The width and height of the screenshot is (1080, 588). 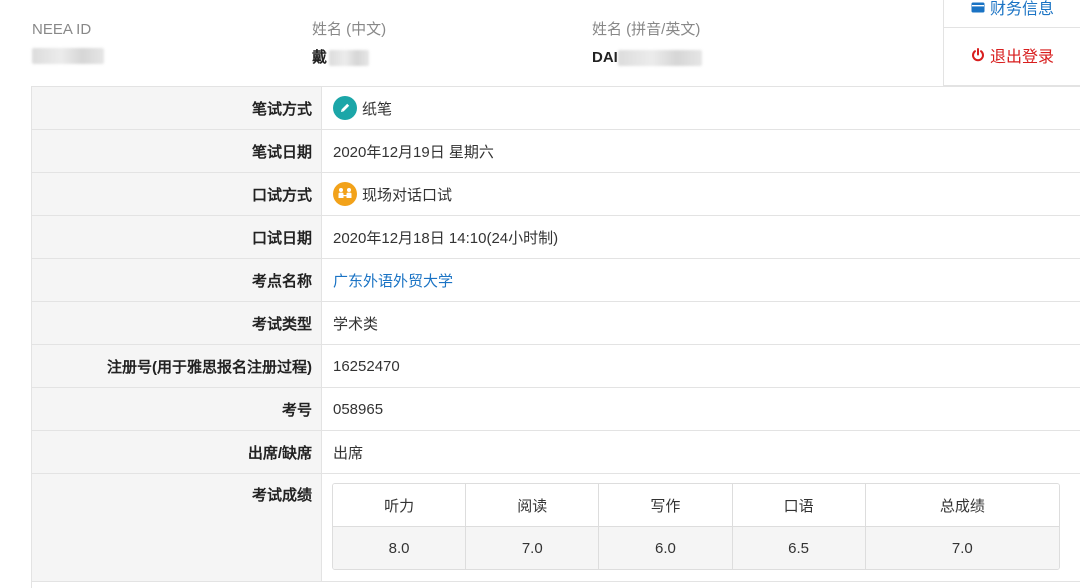 What do you see at coordinates (413, 152) in the screenshot?
I see `written-date-value: 2020年12月19日 星期六` at bounding box center [413, 152].